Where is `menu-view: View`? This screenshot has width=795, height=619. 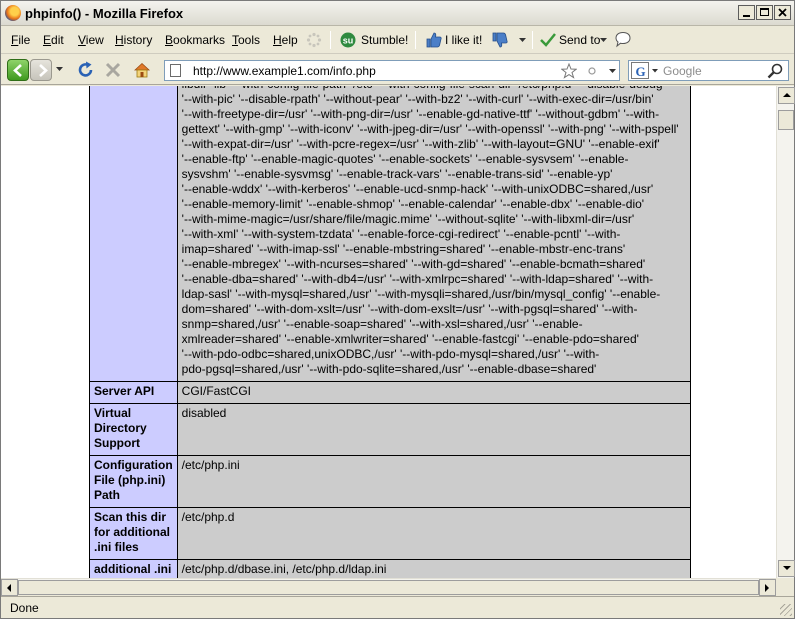
menu-view: View is located at coordinates (91, 40).